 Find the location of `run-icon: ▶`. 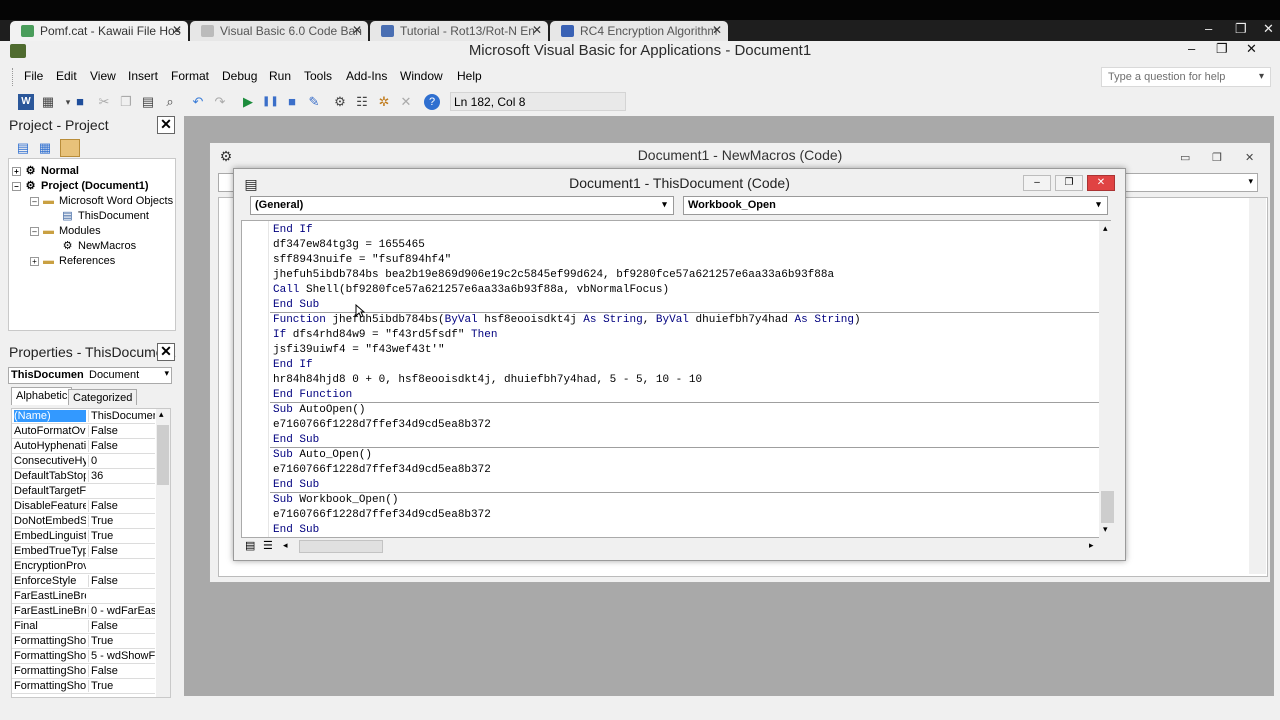

run-icon: ▶ is located at coordinates (248, 102).